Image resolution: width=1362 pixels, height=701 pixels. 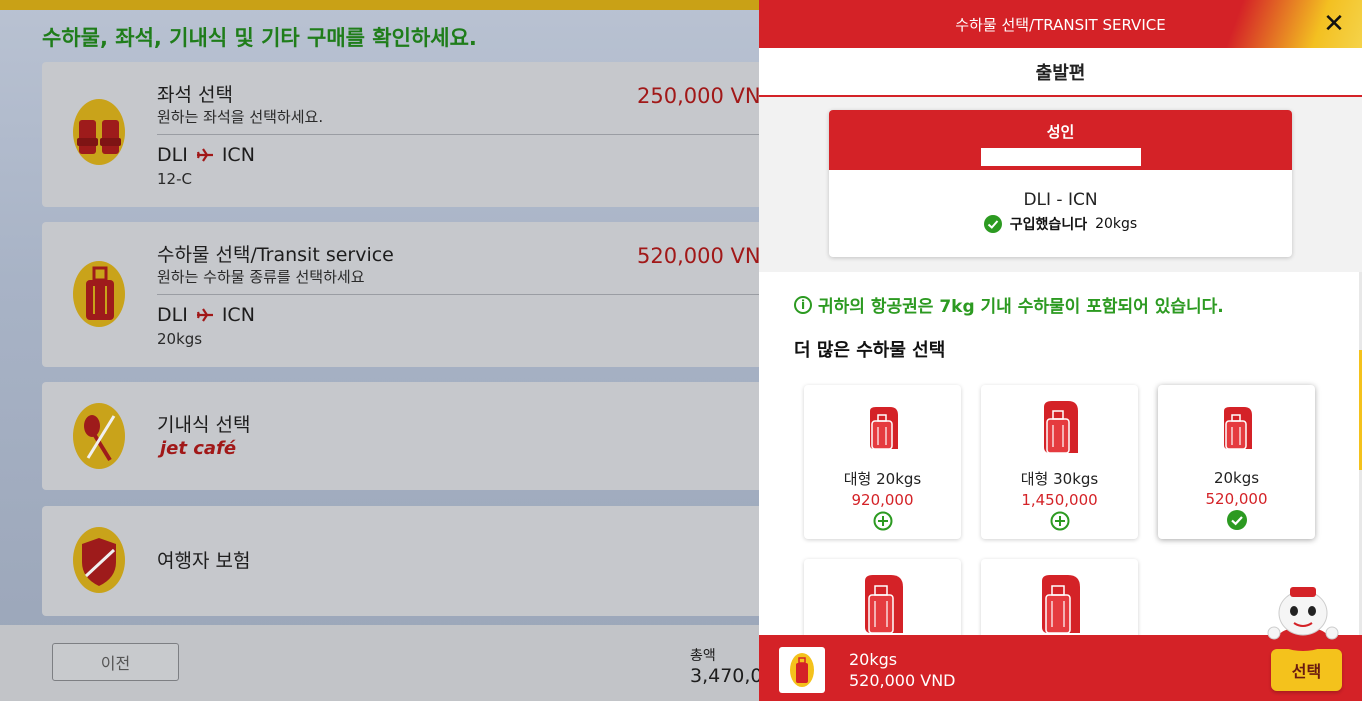 What do you see at coordinates (1059, 479) in the screenshot?
I see `bag-label: 대형 30kgs` at bounding box center [1059, 479].